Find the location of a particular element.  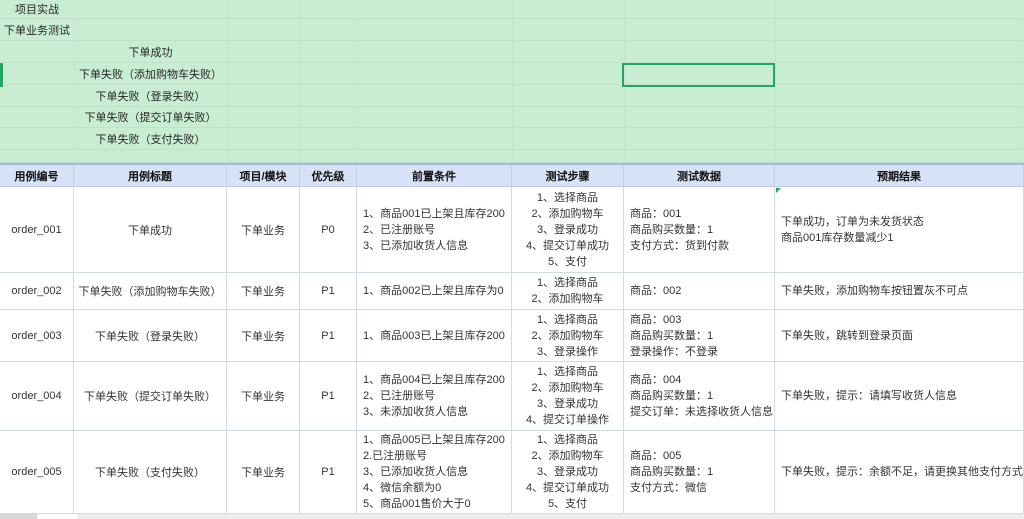

cell-preconditions: 1、商品001已上架且库存200 2、已注册账号 3、已添加收货人信息 is located at coordinates (434, 230).